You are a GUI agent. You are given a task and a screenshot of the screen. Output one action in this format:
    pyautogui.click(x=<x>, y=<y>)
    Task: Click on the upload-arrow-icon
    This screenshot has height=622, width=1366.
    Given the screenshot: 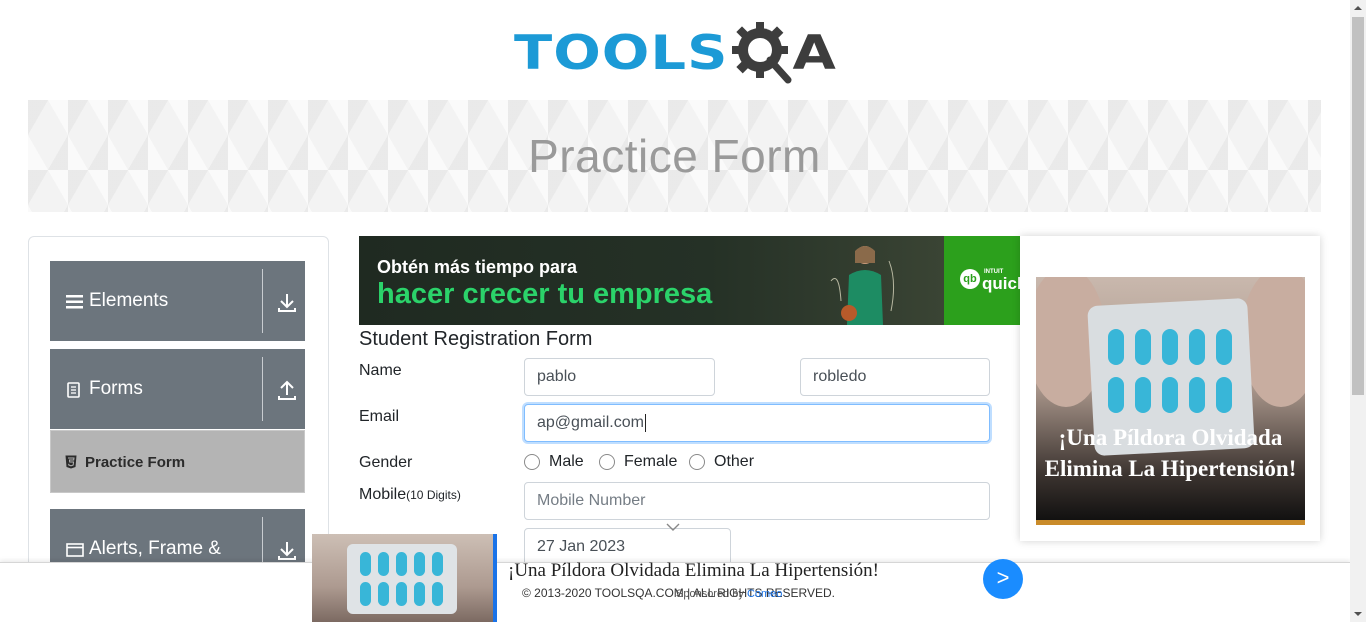 What is the action you would take?
    pyautogui.click(x=287, y=390)
    